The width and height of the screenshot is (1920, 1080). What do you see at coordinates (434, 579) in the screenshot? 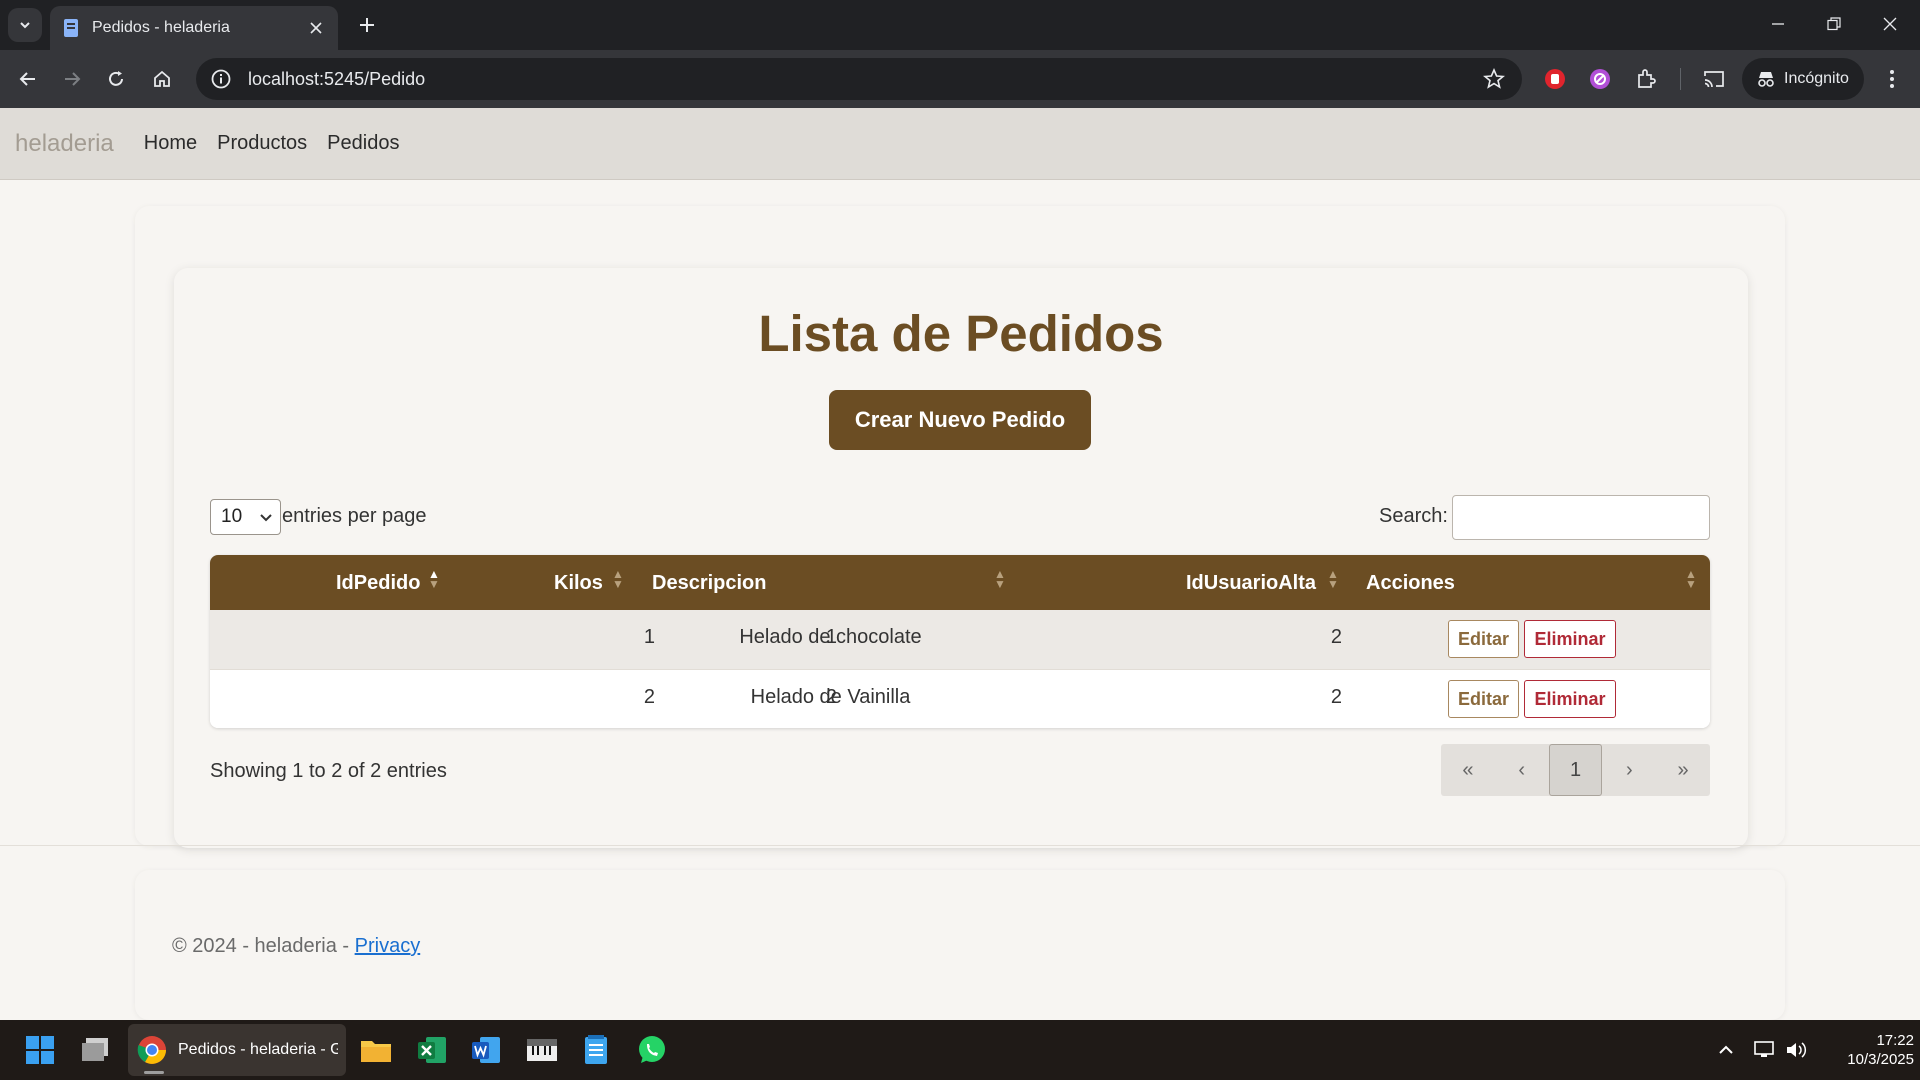
I see `sort-ascending-icon: ▲ ▼` at bounding box center [434, 579].